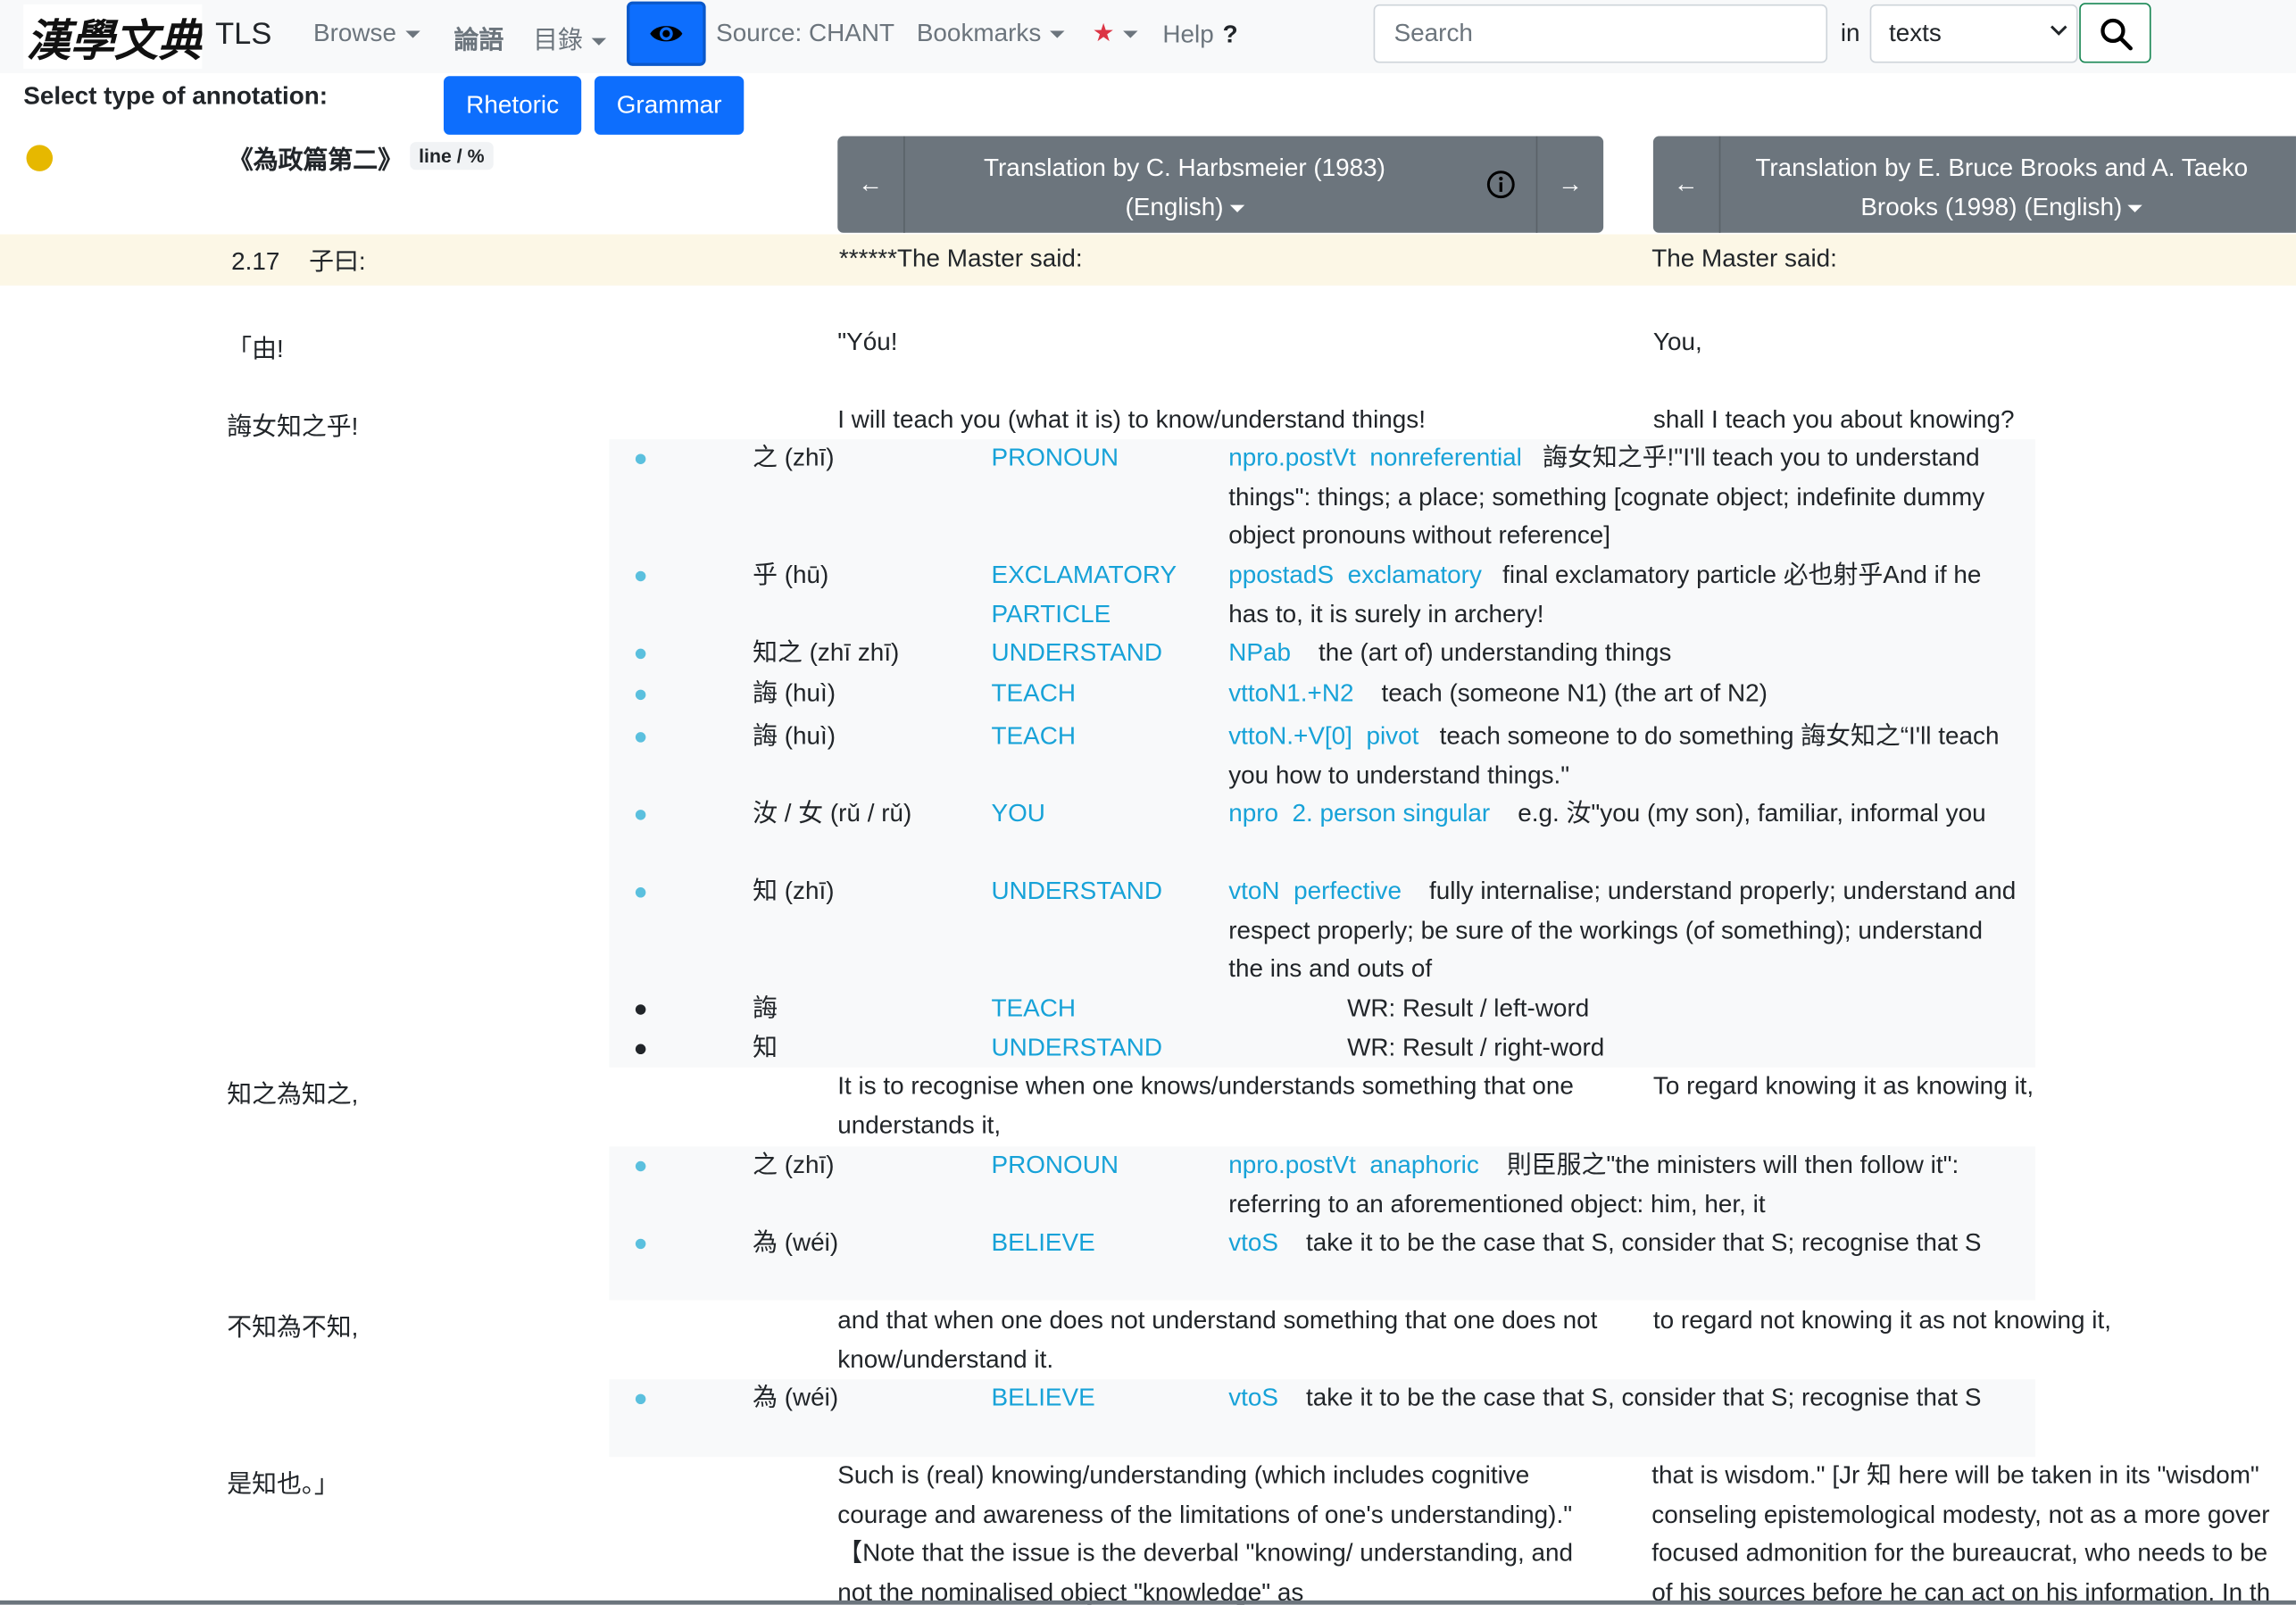  What do you see at coordinates (1281, 574) in the screenshot?
I see `syntax-link: ppostadS` at bounding box center [1281, 574].